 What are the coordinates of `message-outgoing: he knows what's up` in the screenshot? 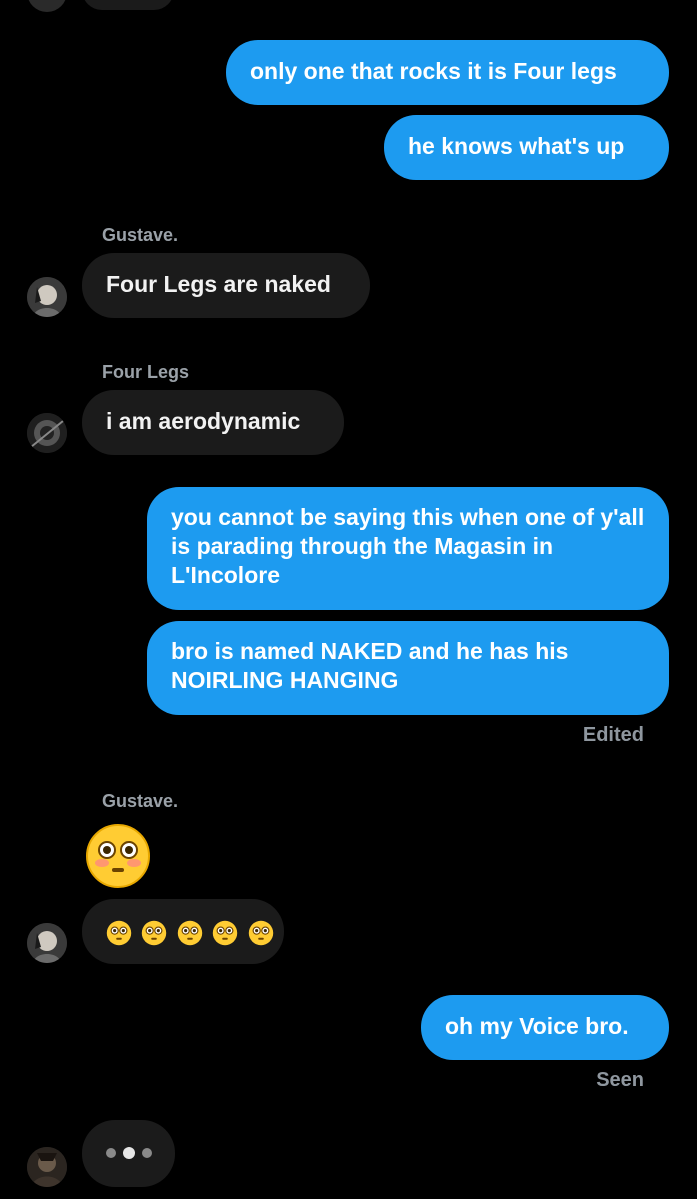 It's located at (526, 147).